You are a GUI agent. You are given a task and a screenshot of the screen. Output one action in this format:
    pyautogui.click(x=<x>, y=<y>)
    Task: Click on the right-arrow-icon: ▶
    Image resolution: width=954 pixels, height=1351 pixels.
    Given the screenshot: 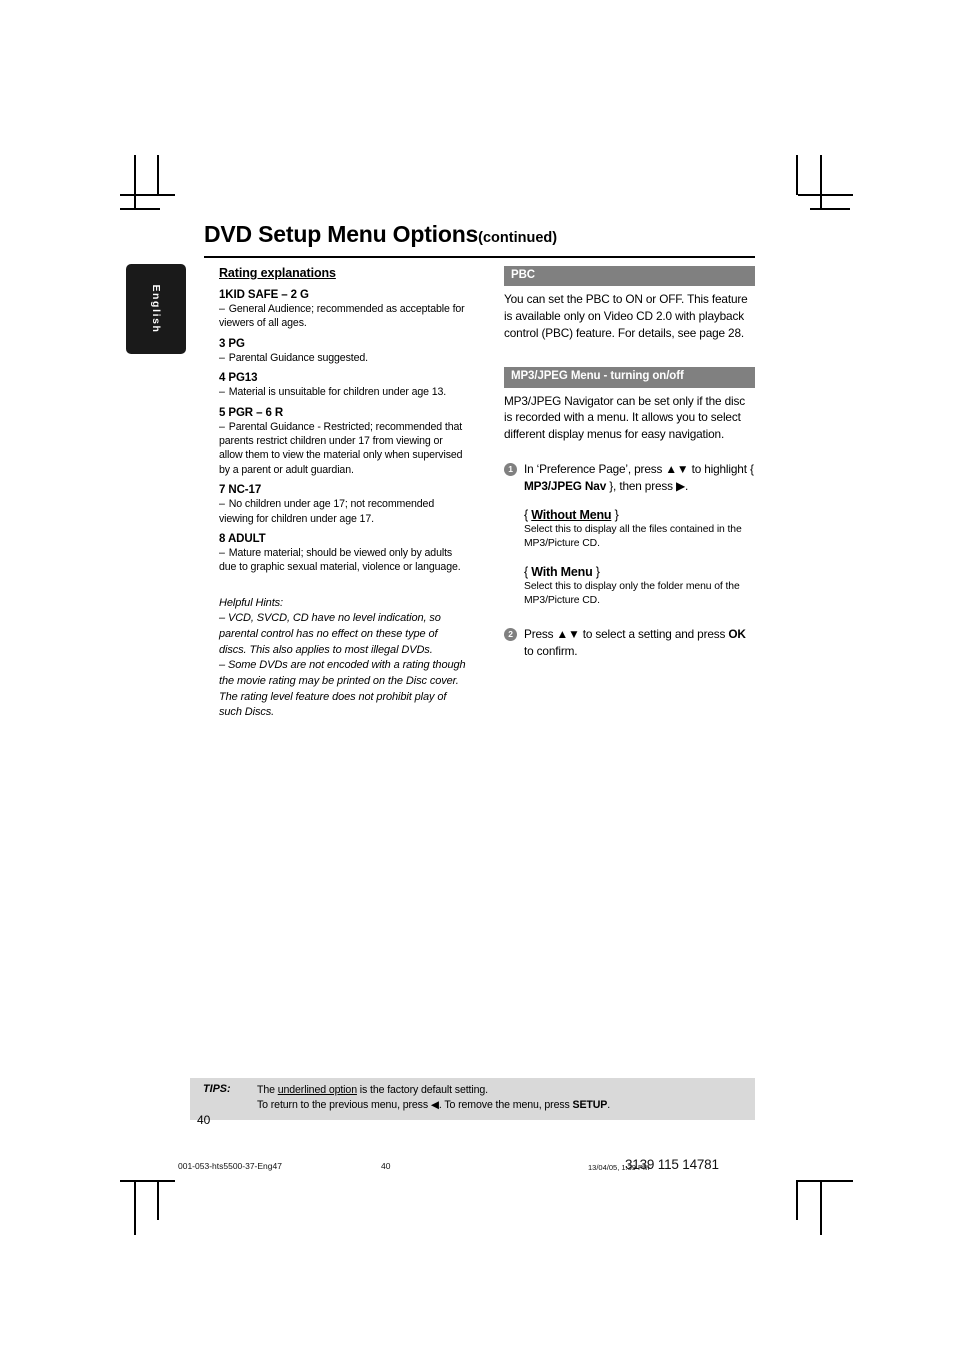 What is the action you would take?
    pyautogui.click(x=680, y=485)
    